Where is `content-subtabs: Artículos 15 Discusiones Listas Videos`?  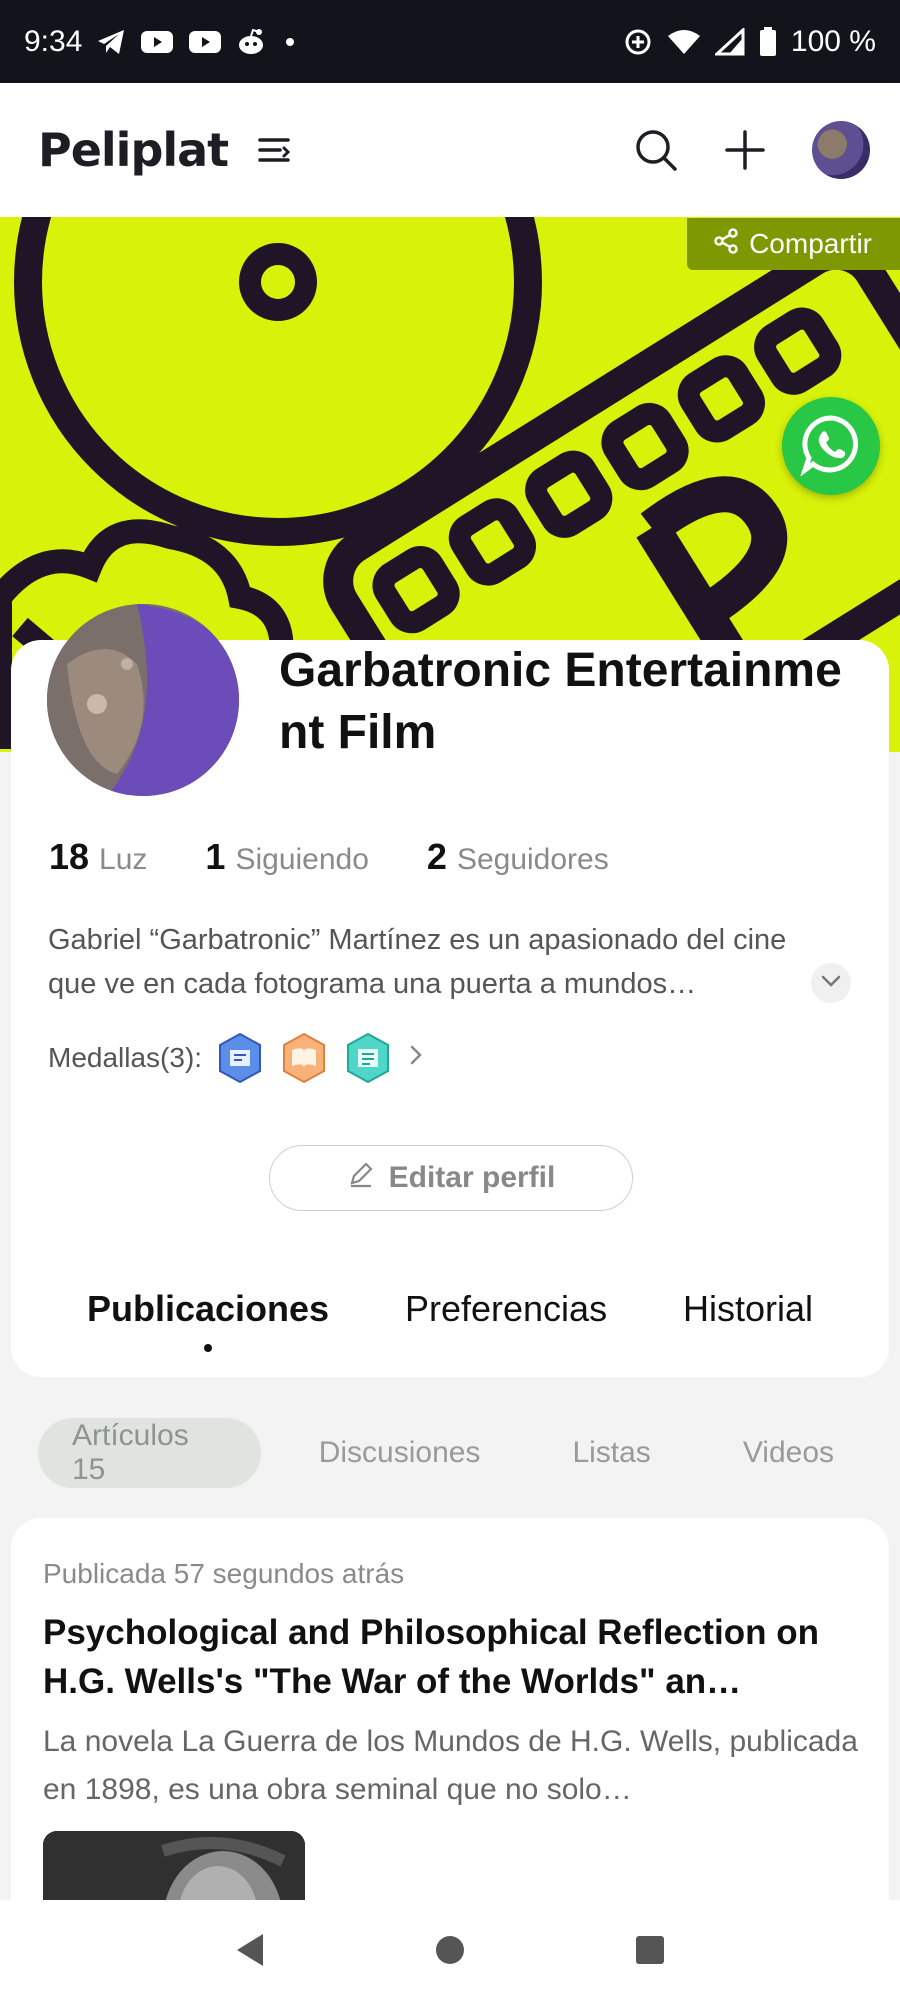 content-subtabs: Artículos 15 Discusiones Listas Videos is located at coordinates (453, 1453).